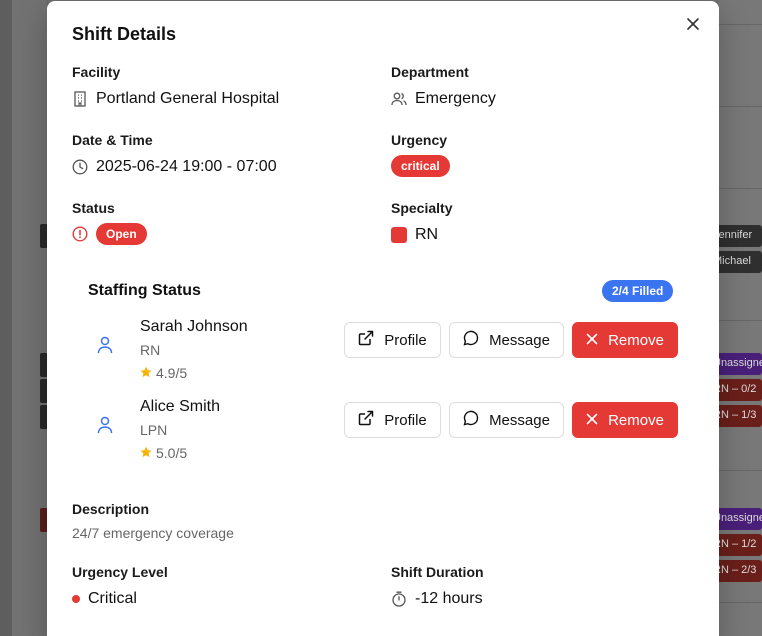 The height and width of the screenshot is (636, 762). What do you see at coordinates (419, 140) in the screenshot?
I see `urgency-label: Urgency` at bounding box center [419, 140].